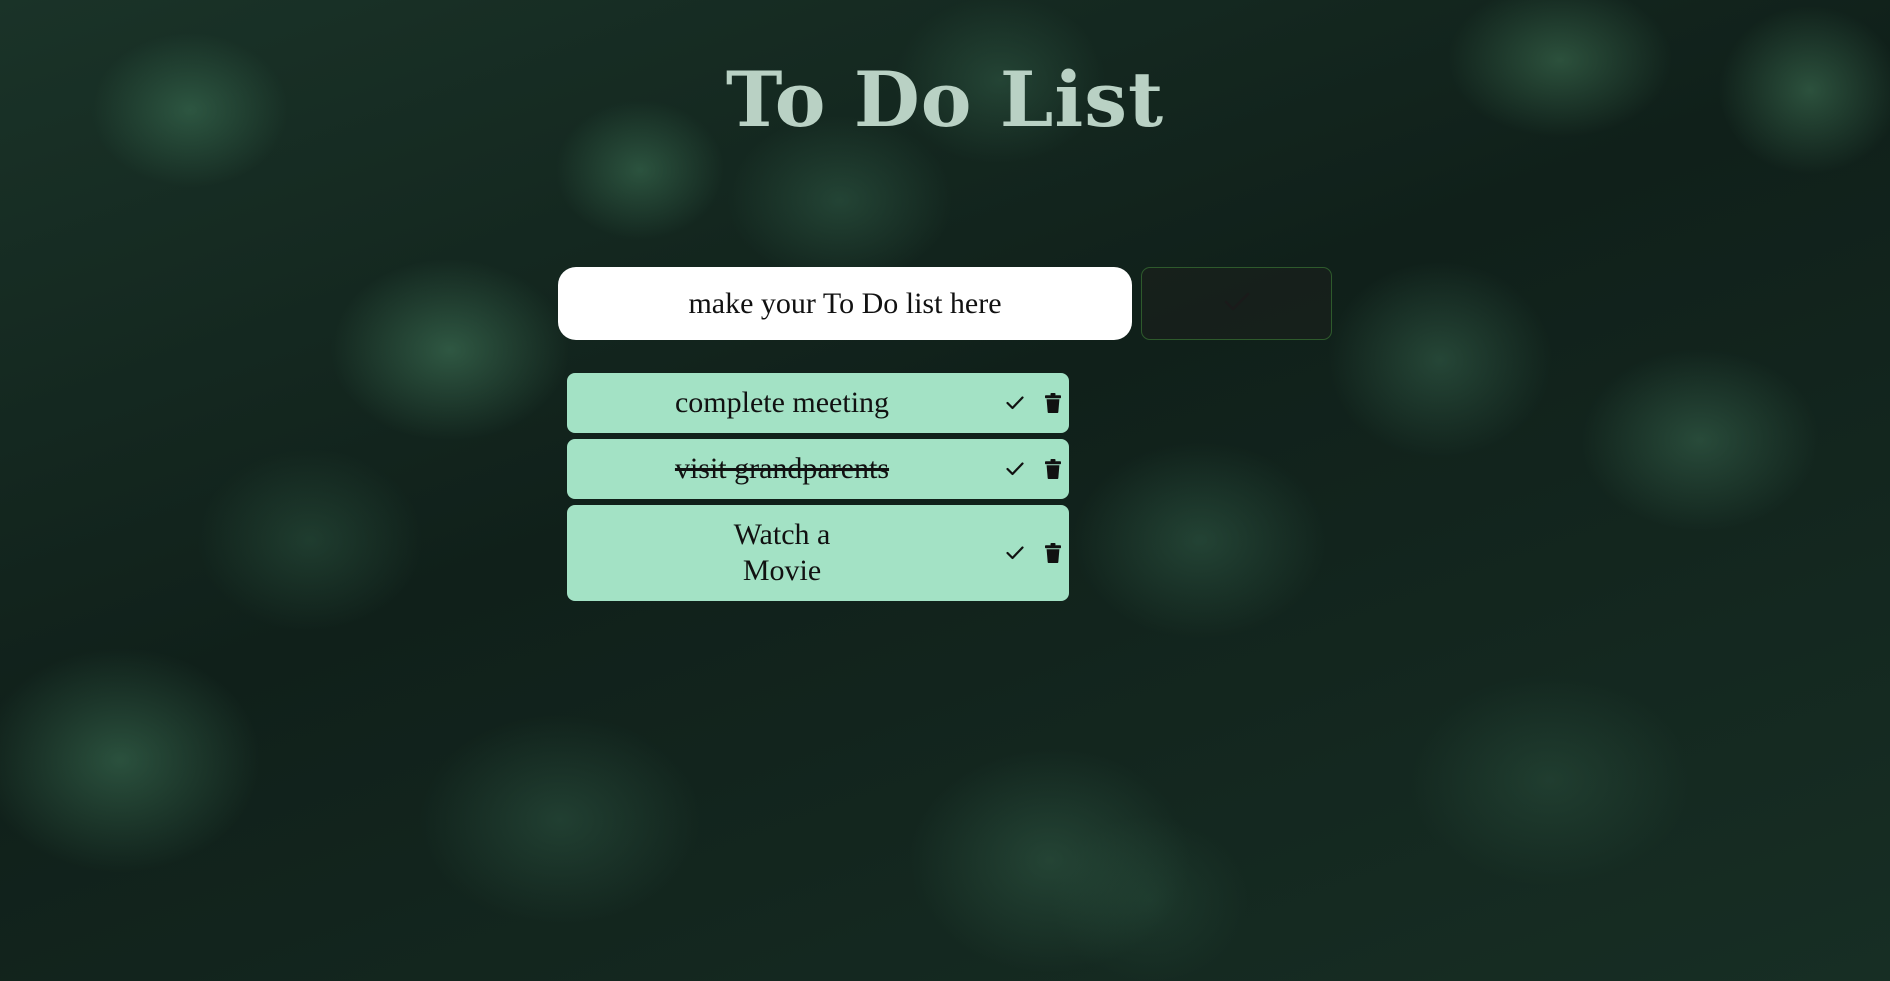  I want to click on todo-item: Watch a Movie, so click(818, 553).